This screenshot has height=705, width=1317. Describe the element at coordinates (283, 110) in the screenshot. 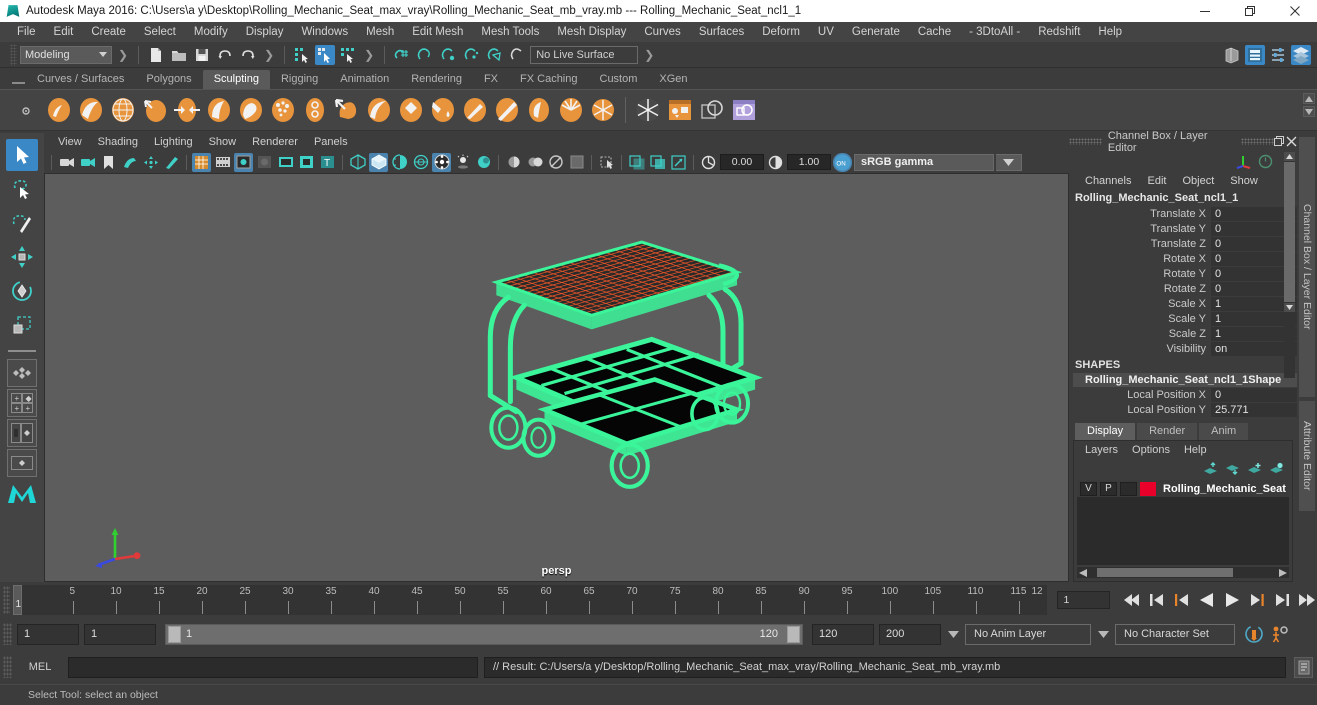

I see `spray-tool-icon` at that location.